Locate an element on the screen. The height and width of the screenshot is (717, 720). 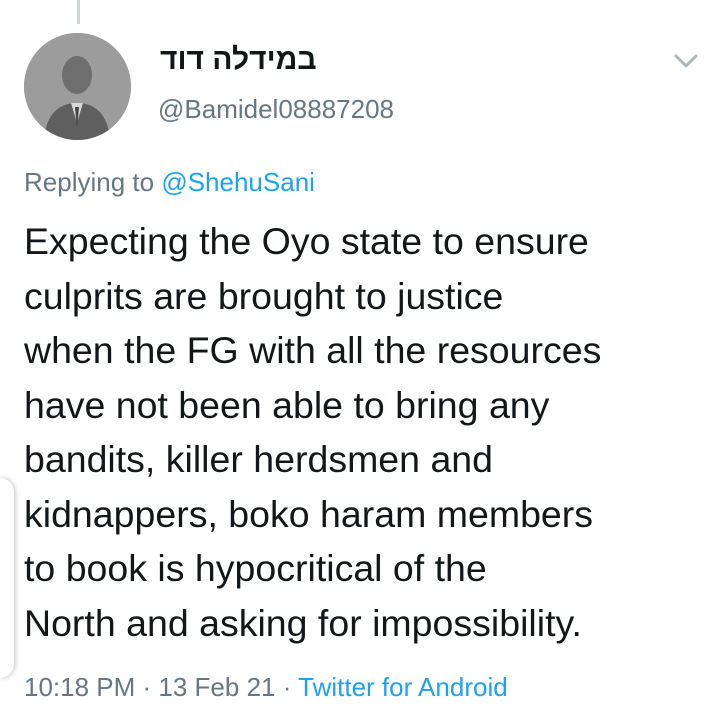
chevron-down-icon is located at coordinates (686, 61).